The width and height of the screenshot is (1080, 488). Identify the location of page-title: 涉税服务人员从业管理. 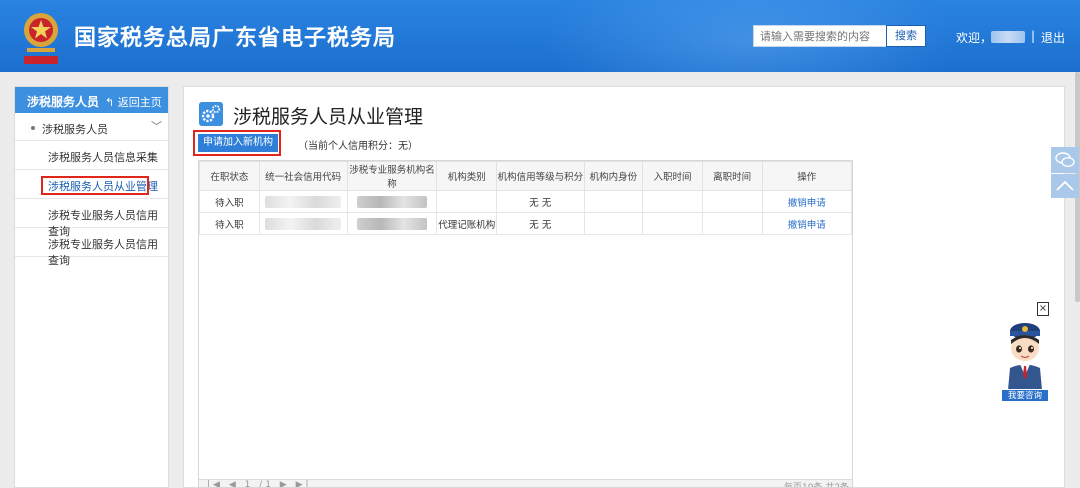
(328, 117).